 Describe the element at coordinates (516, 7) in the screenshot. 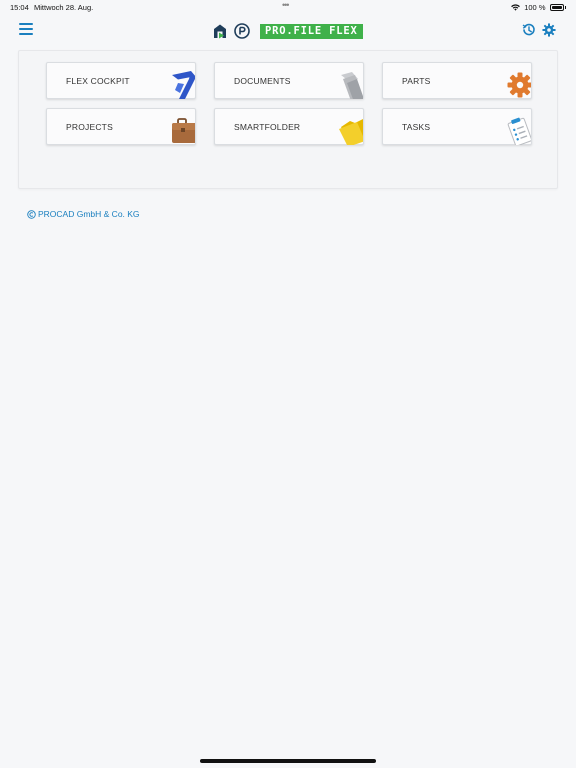

I see `wifi-icon` at that location.